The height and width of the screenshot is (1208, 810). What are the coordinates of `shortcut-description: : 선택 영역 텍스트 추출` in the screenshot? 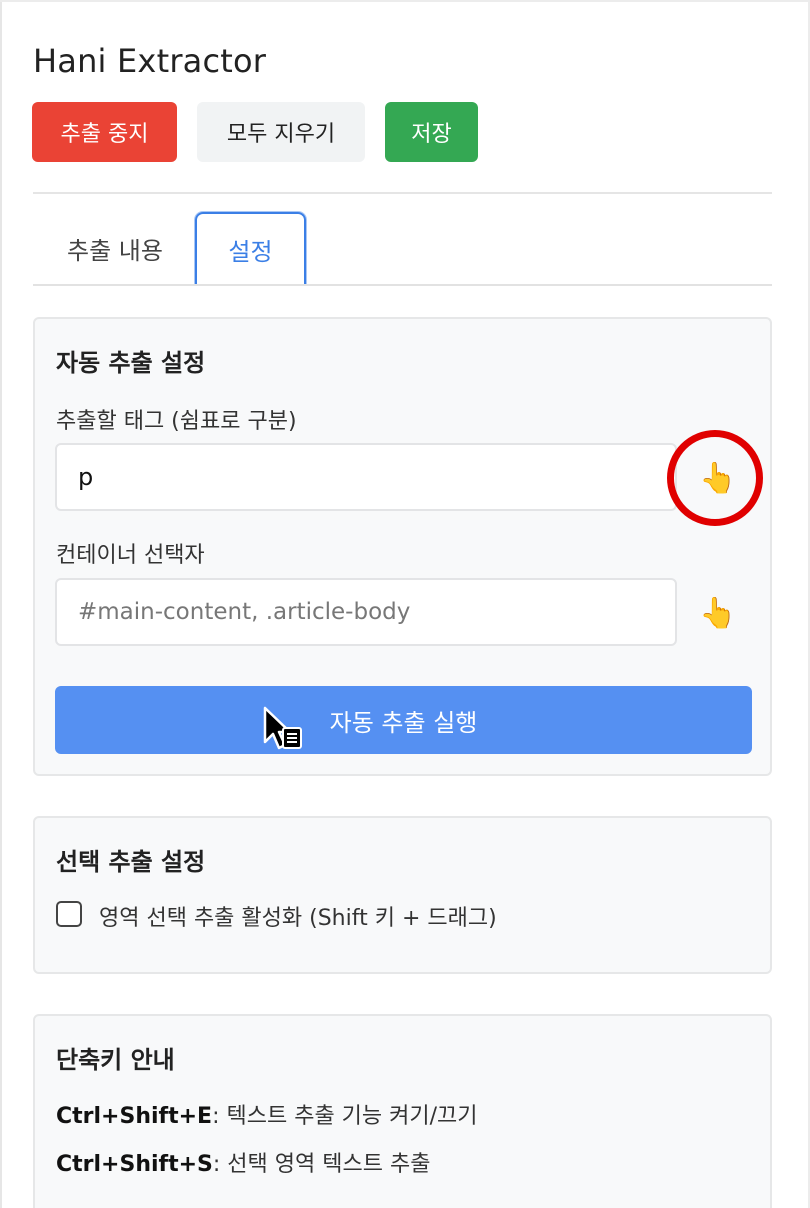 It's located at (321, 1164).